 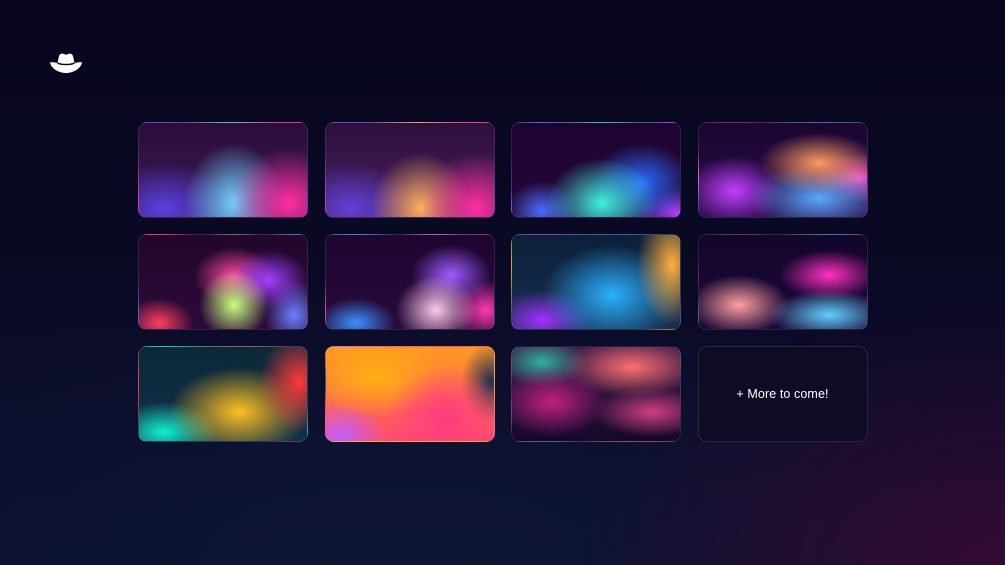 I want to click on more-to-come-label: + More to come!, so click(x=782, y=394).